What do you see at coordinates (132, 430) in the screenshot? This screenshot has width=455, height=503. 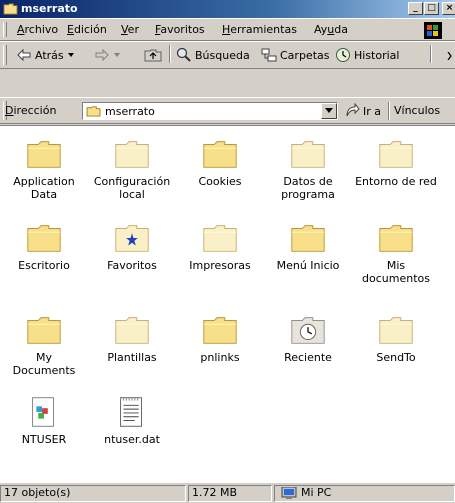 I see `file-item: ntuser.dat` at bounding box center [132, 430].